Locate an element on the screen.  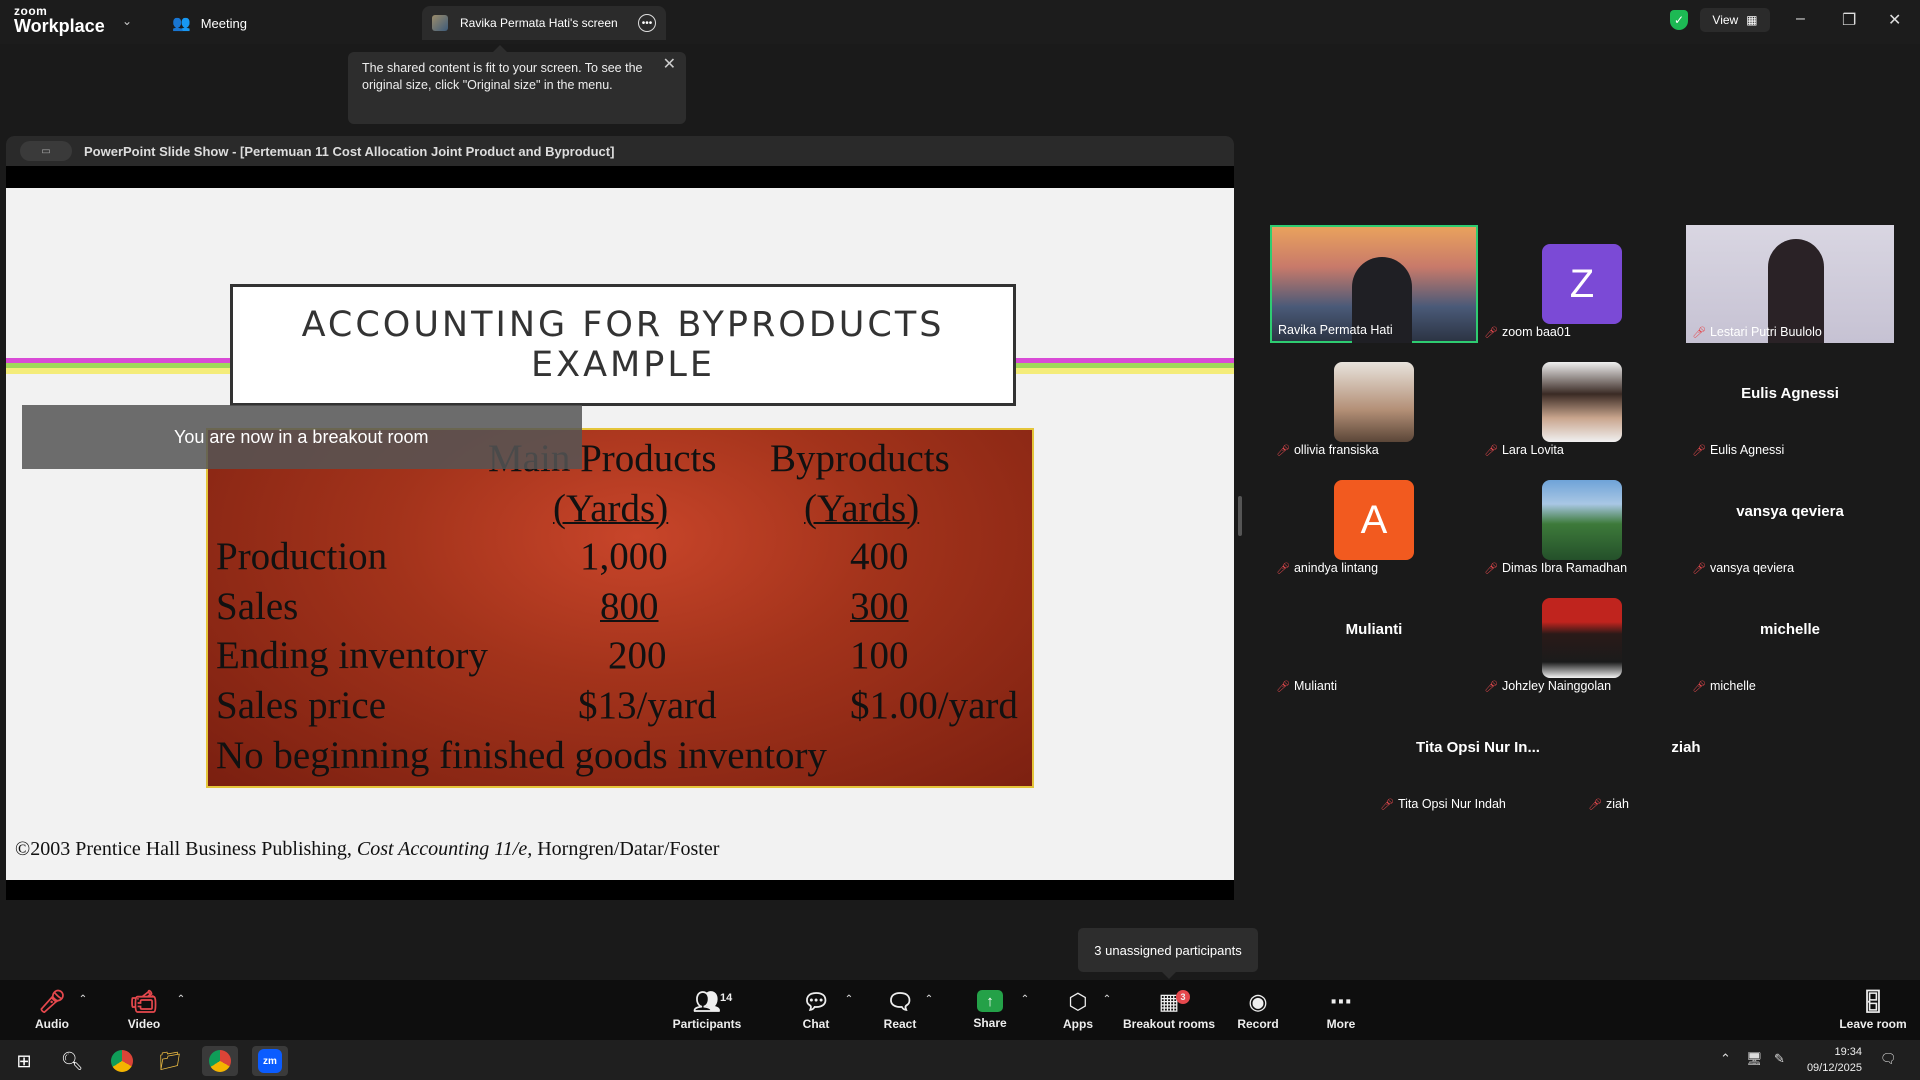
view-button: View ▦ is located at coordinates (1735, 20).